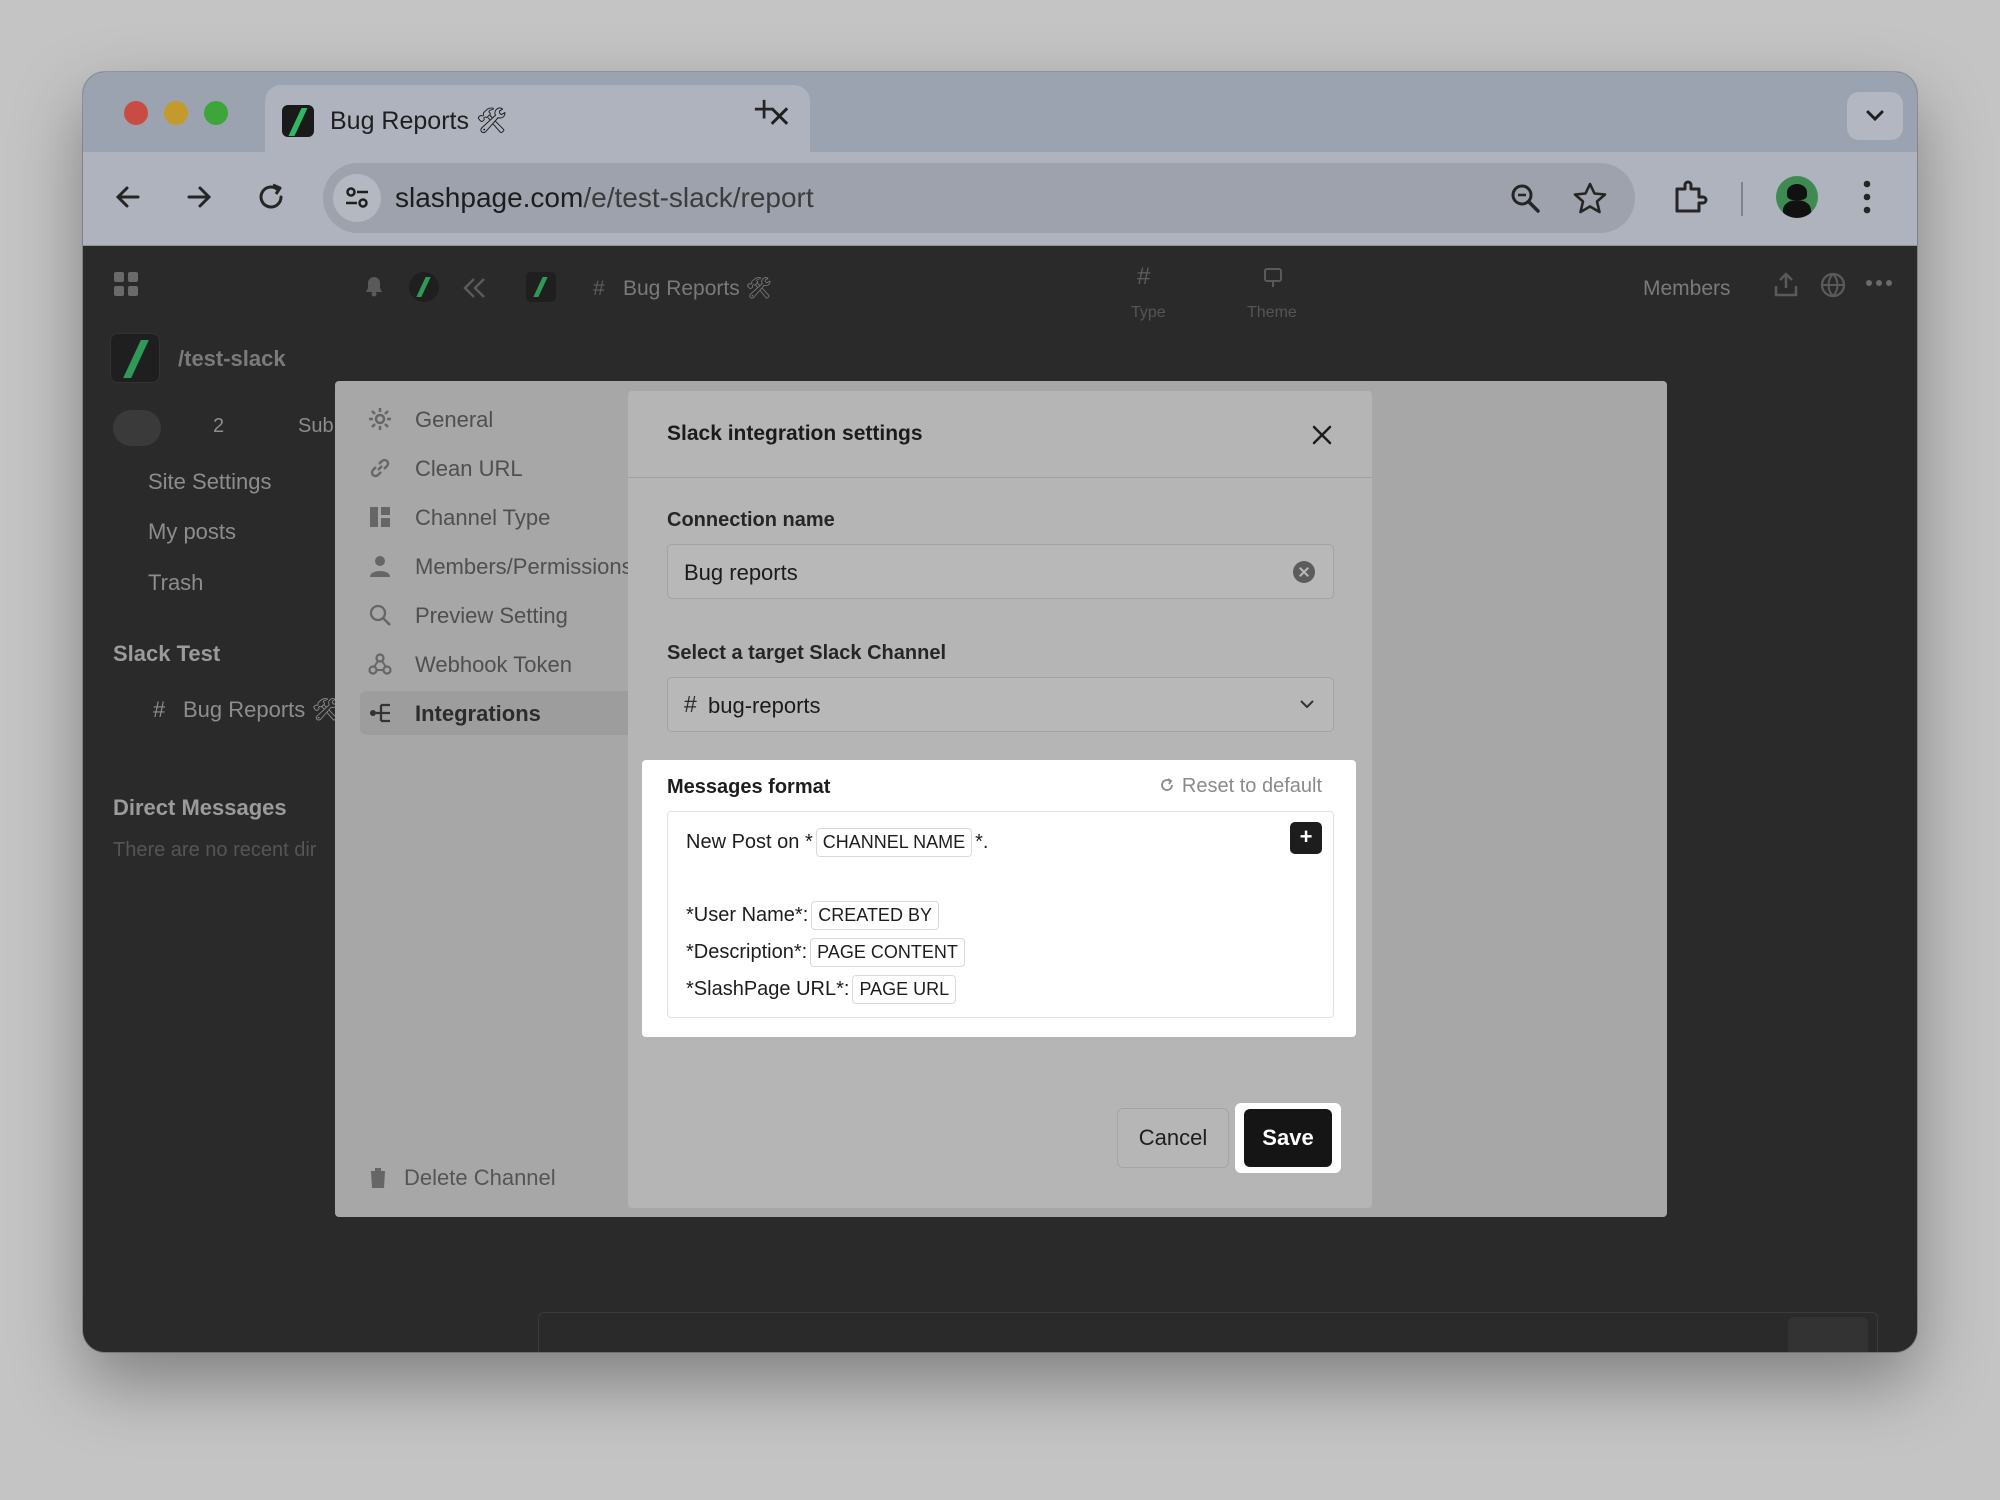 This screenshot has width=2000, height=1500. What do you see at coordinates (215, 850) in the screenshot?
I see `dm-empty-text: There are no recent dir` at bounding box center [215, 850].